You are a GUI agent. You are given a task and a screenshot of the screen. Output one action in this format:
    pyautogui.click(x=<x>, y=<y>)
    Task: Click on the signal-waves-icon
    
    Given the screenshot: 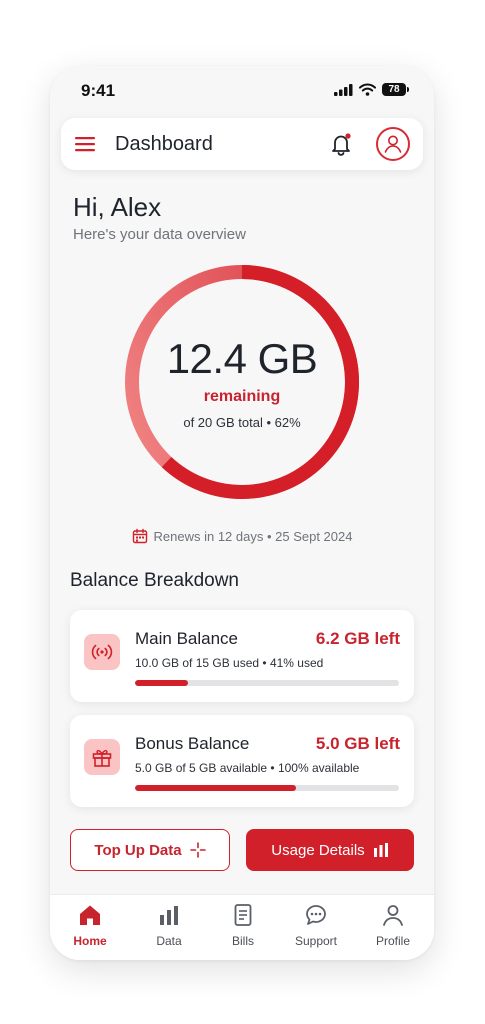 What is the action you would take?
    pyautogui.click(x=102, y=652)
    